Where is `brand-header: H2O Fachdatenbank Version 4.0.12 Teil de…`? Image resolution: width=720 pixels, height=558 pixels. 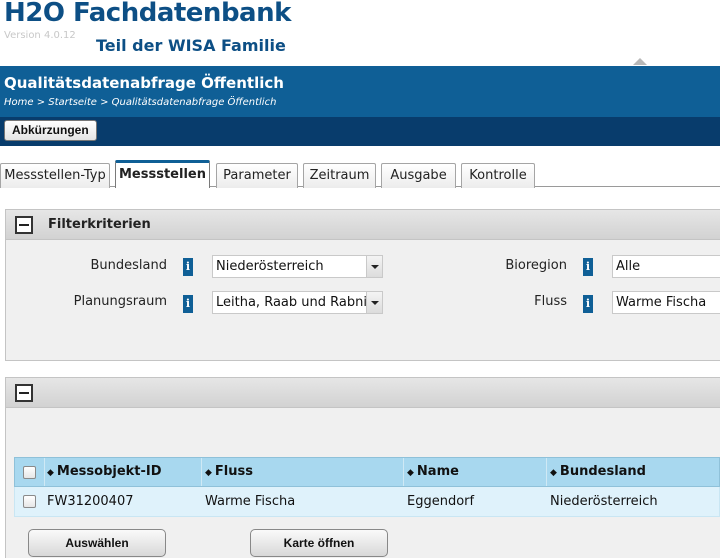
brand-header: H2O Fachdatenbank Version 4.0.12 Teil de… is located at coordinates (360, 33).